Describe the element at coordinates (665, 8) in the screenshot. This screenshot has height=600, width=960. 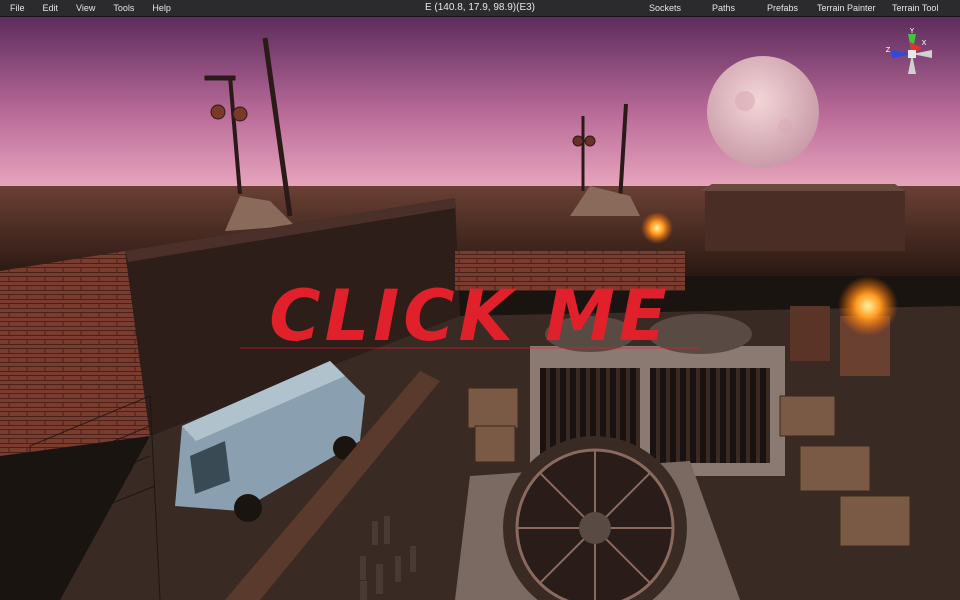
I see `menu-sockets: Sockets` at that location.